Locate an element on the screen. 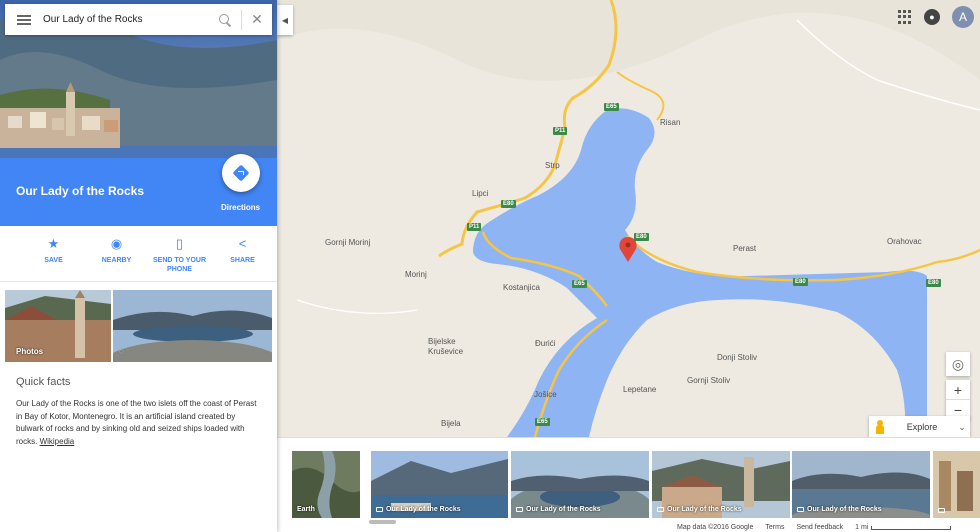  place-title: Our Lady of the Rocks is located at coordinates (80, 191).